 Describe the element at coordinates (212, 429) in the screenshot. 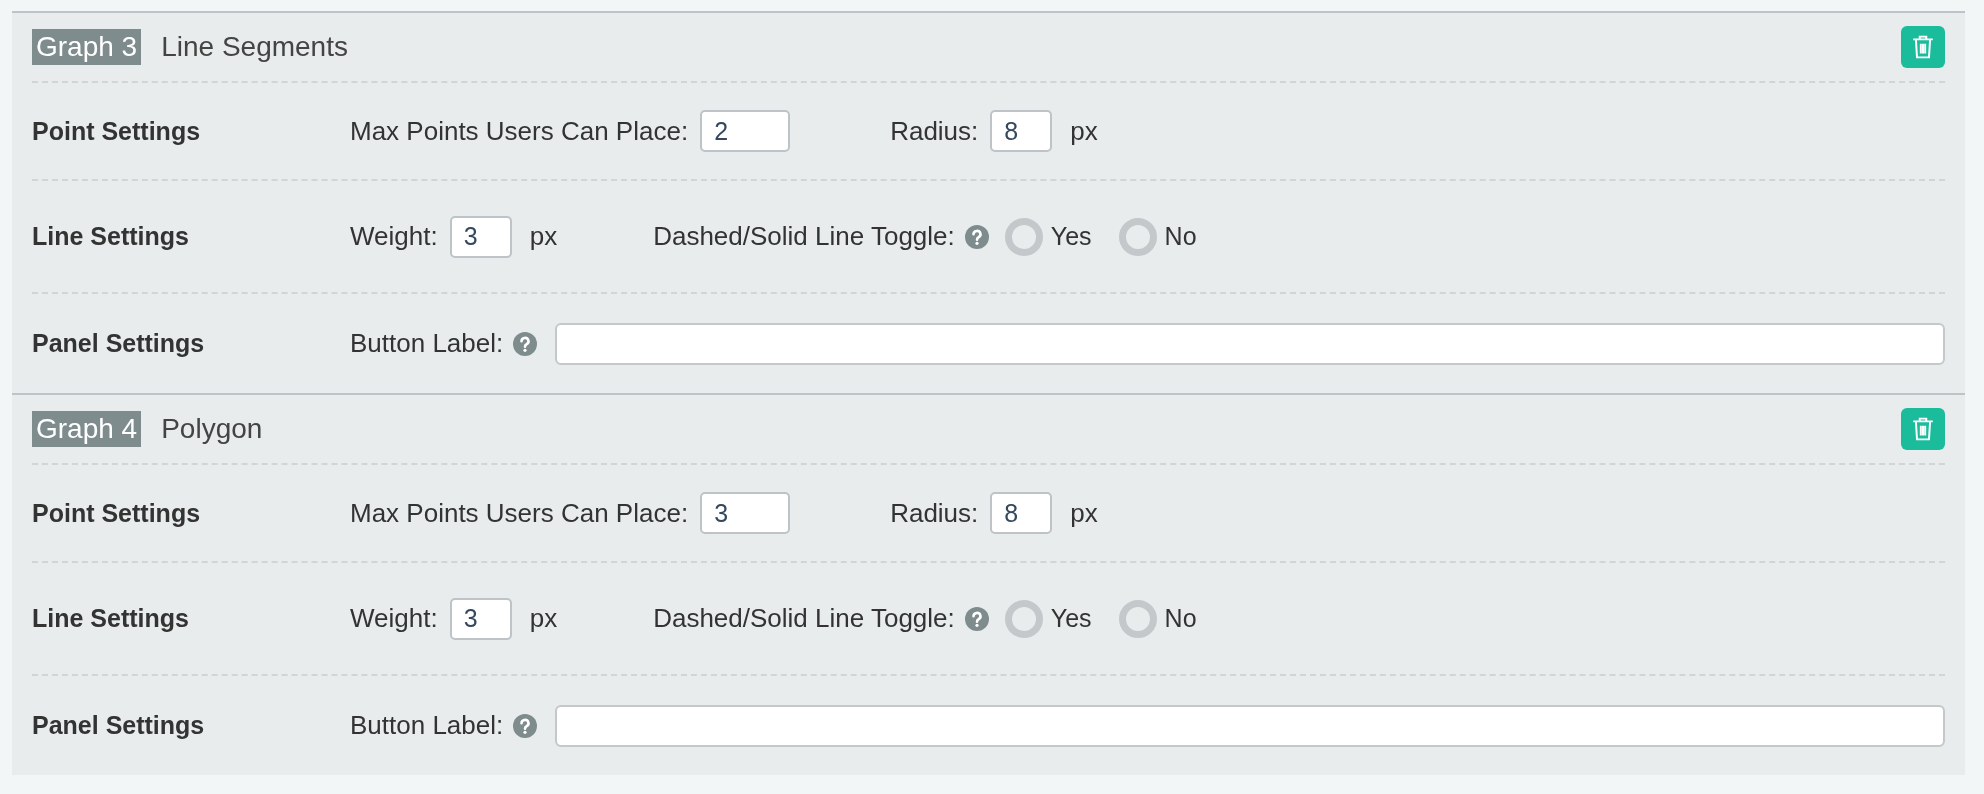

I see `graph-title: Polygon` at that location.